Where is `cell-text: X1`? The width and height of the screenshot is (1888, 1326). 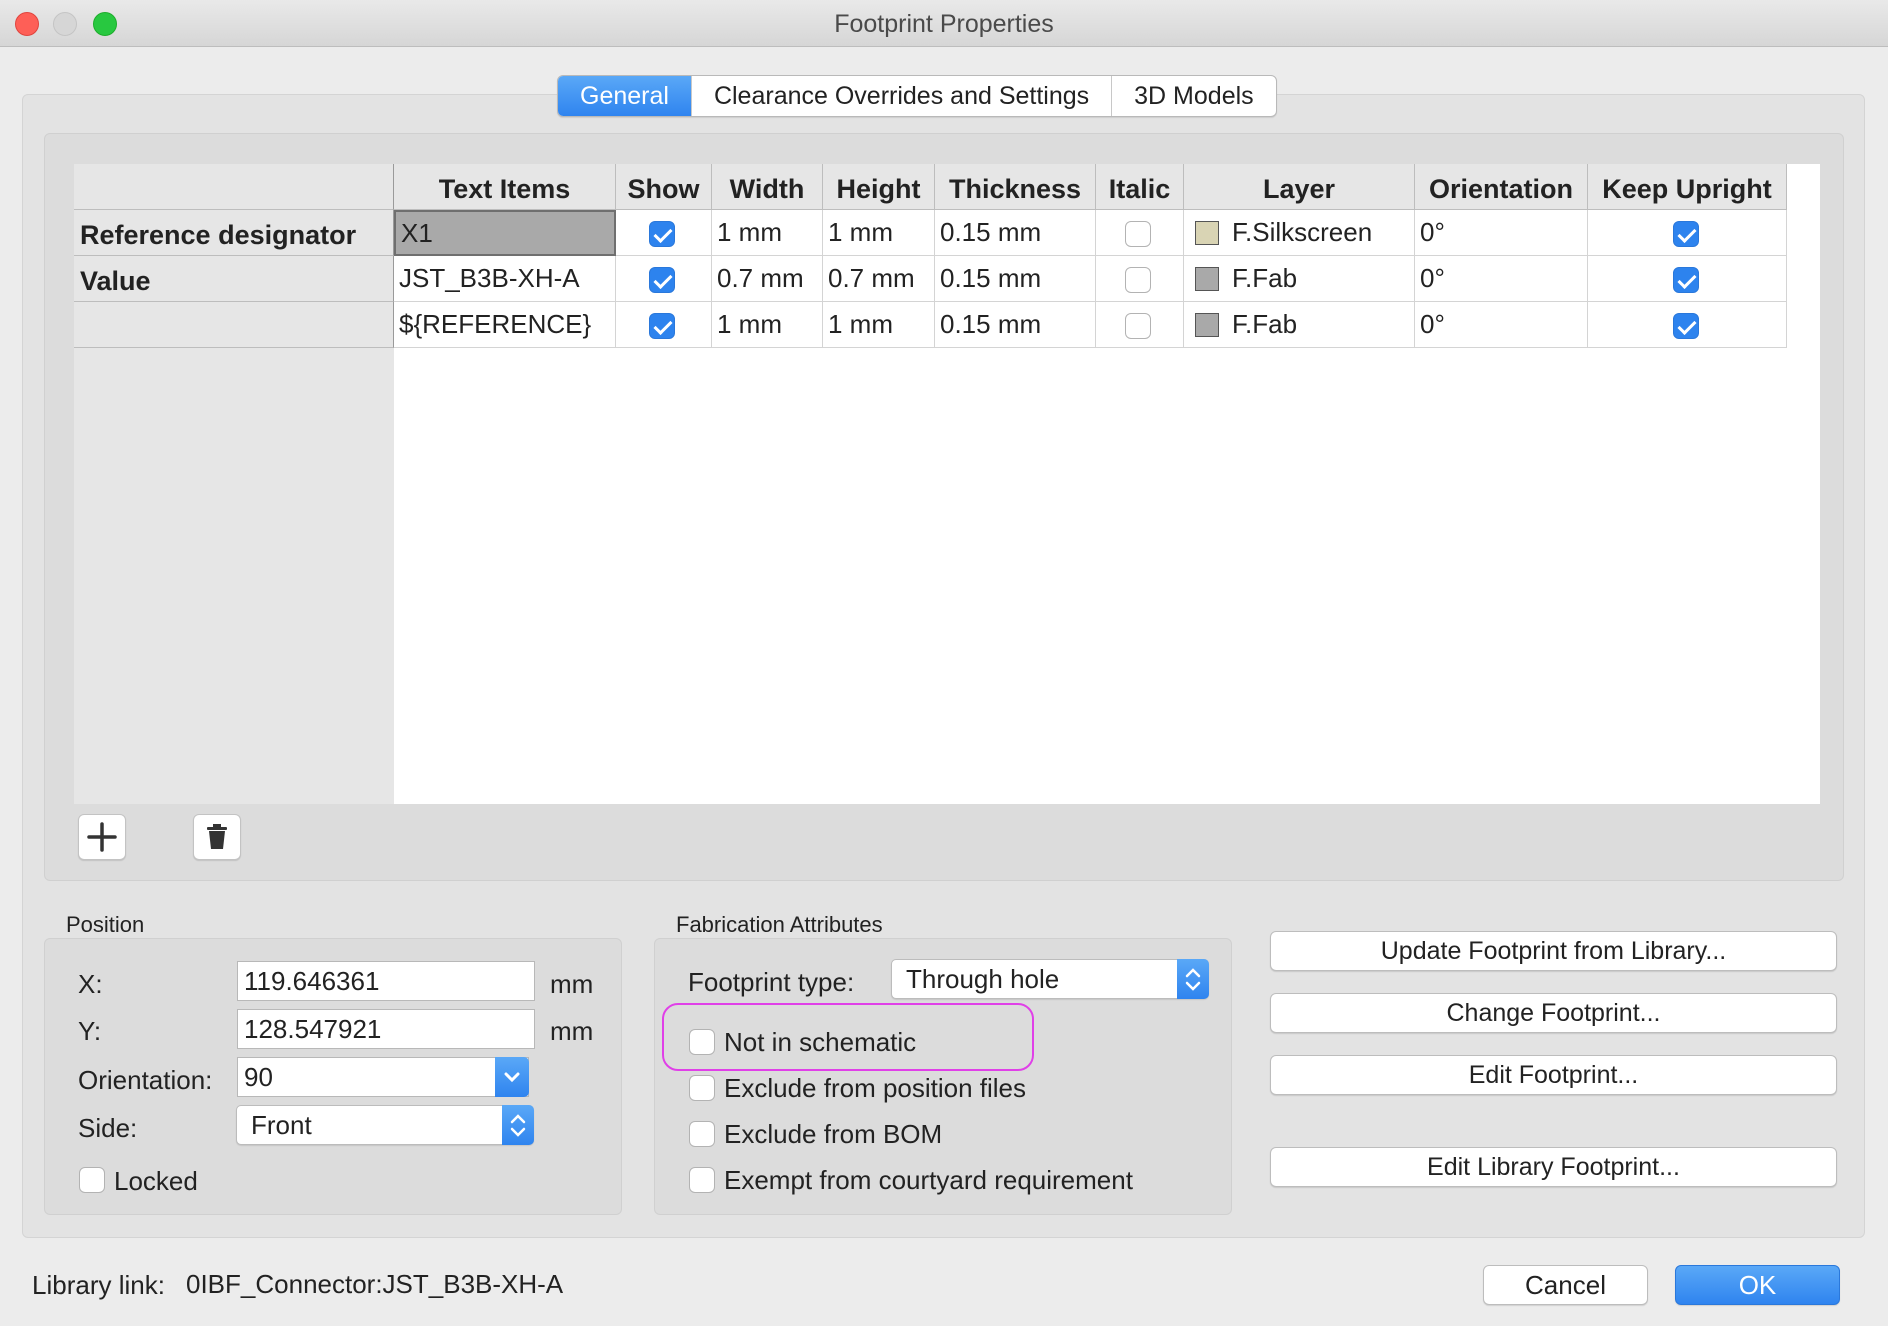 cell-text: X1 is located at coordinates (505, 233).